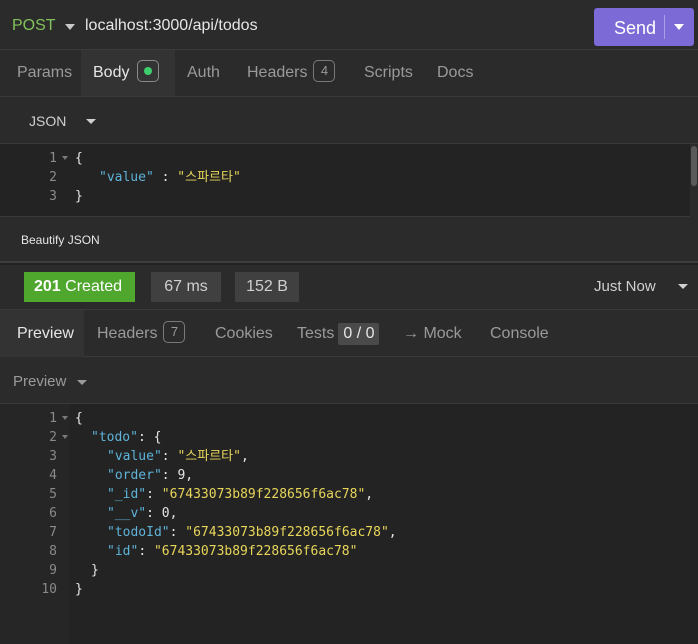  Describe the element at coordinates (53, 532) in the screenshot. I see `line-number: 7` at that location.